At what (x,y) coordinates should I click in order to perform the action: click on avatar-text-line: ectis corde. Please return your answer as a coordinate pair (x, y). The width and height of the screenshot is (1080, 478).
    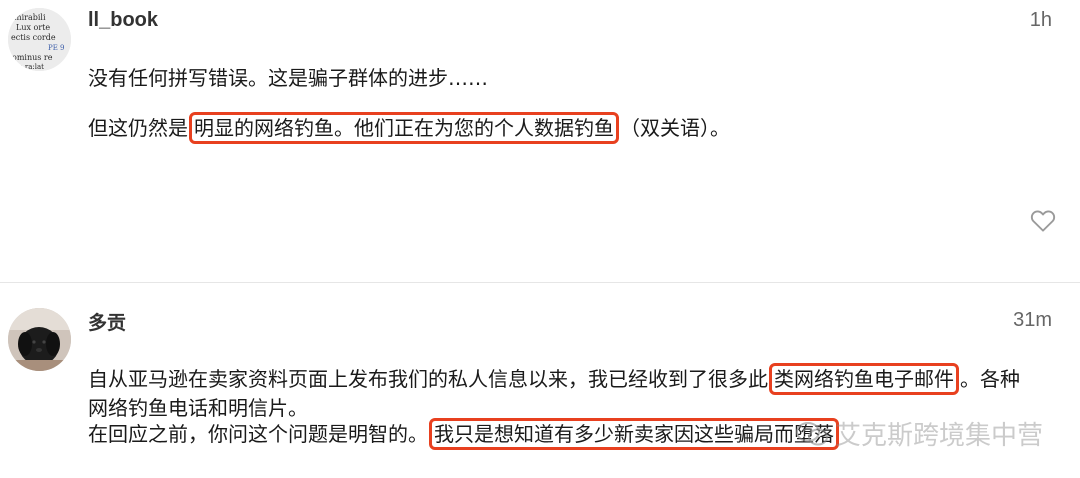
    Looking at the image, I should click on (33, 37).